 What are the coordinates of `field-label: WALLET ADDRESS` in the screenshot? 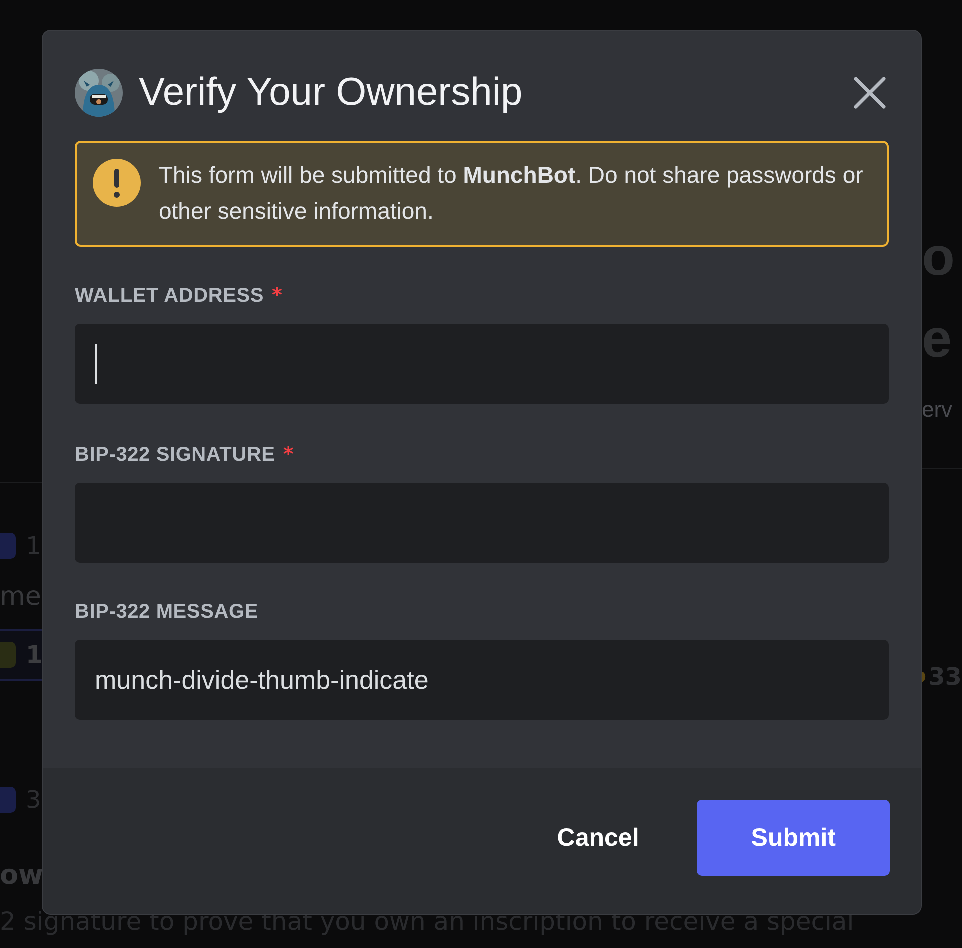 It's located at (169, 296).